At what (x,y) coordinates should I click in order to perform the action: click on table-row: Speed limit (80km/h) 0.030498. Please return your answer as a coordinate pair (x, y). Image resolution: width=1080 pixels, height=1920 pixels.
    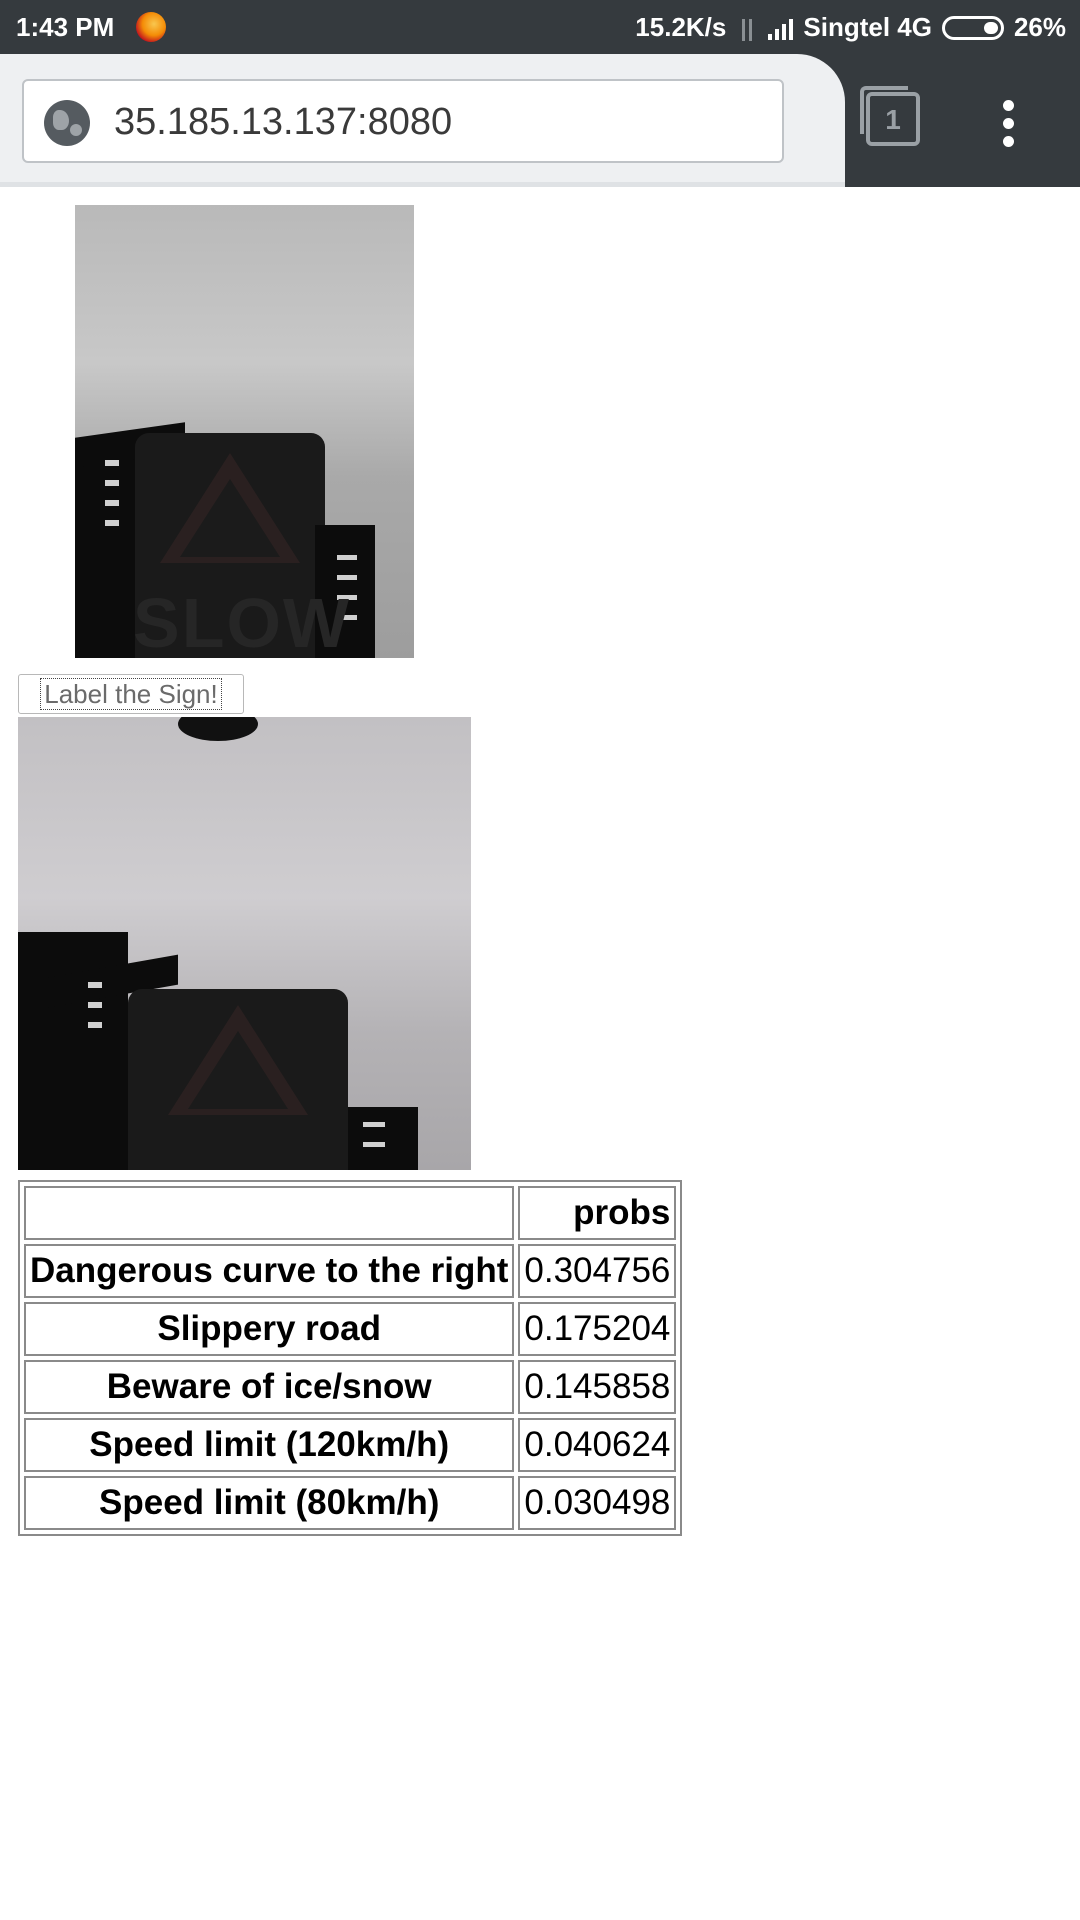
    Looking at the image, I should click on (350, 1503).